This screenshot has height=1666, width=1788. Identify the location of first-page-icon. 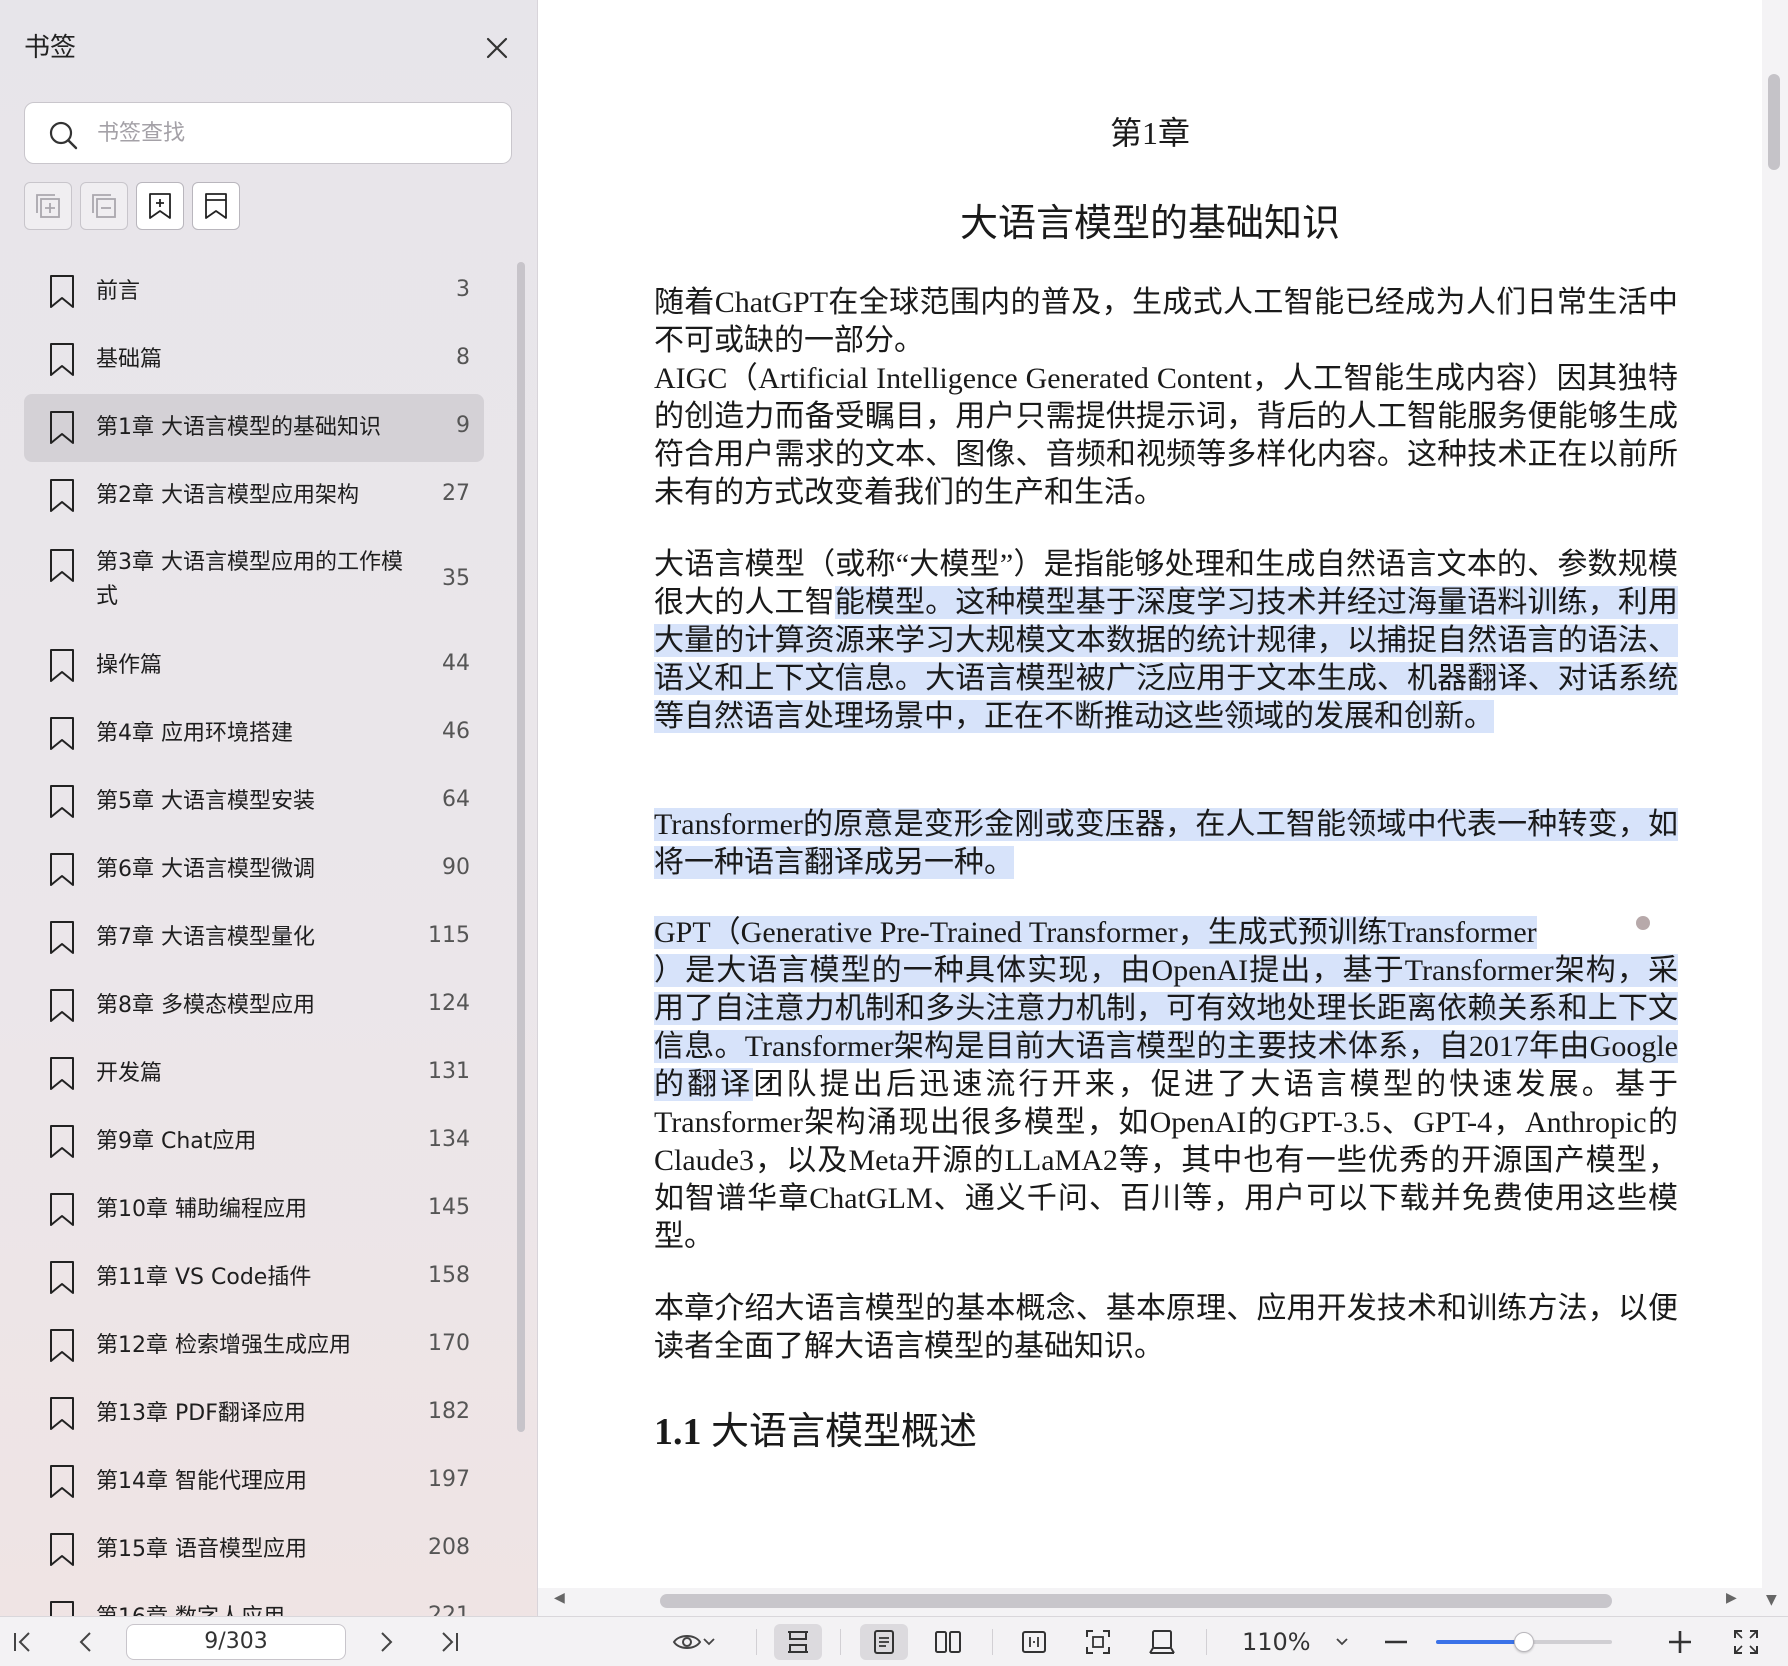
(22, 1642).